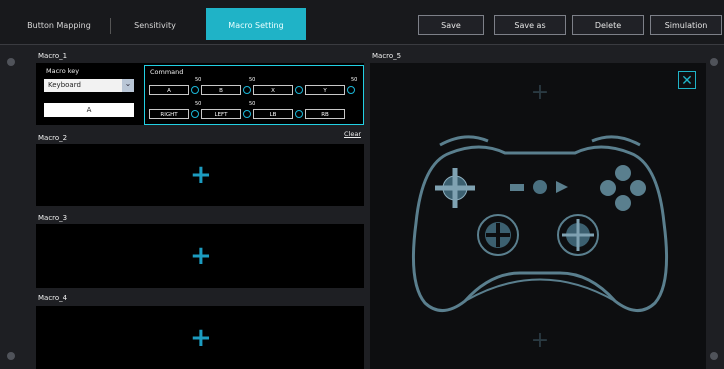 Image resolution: width=724 pixels, height=369 pixels. Describe the element at coordinates (451, 25) in the screenshot. I see `save-button: Save` at that location.